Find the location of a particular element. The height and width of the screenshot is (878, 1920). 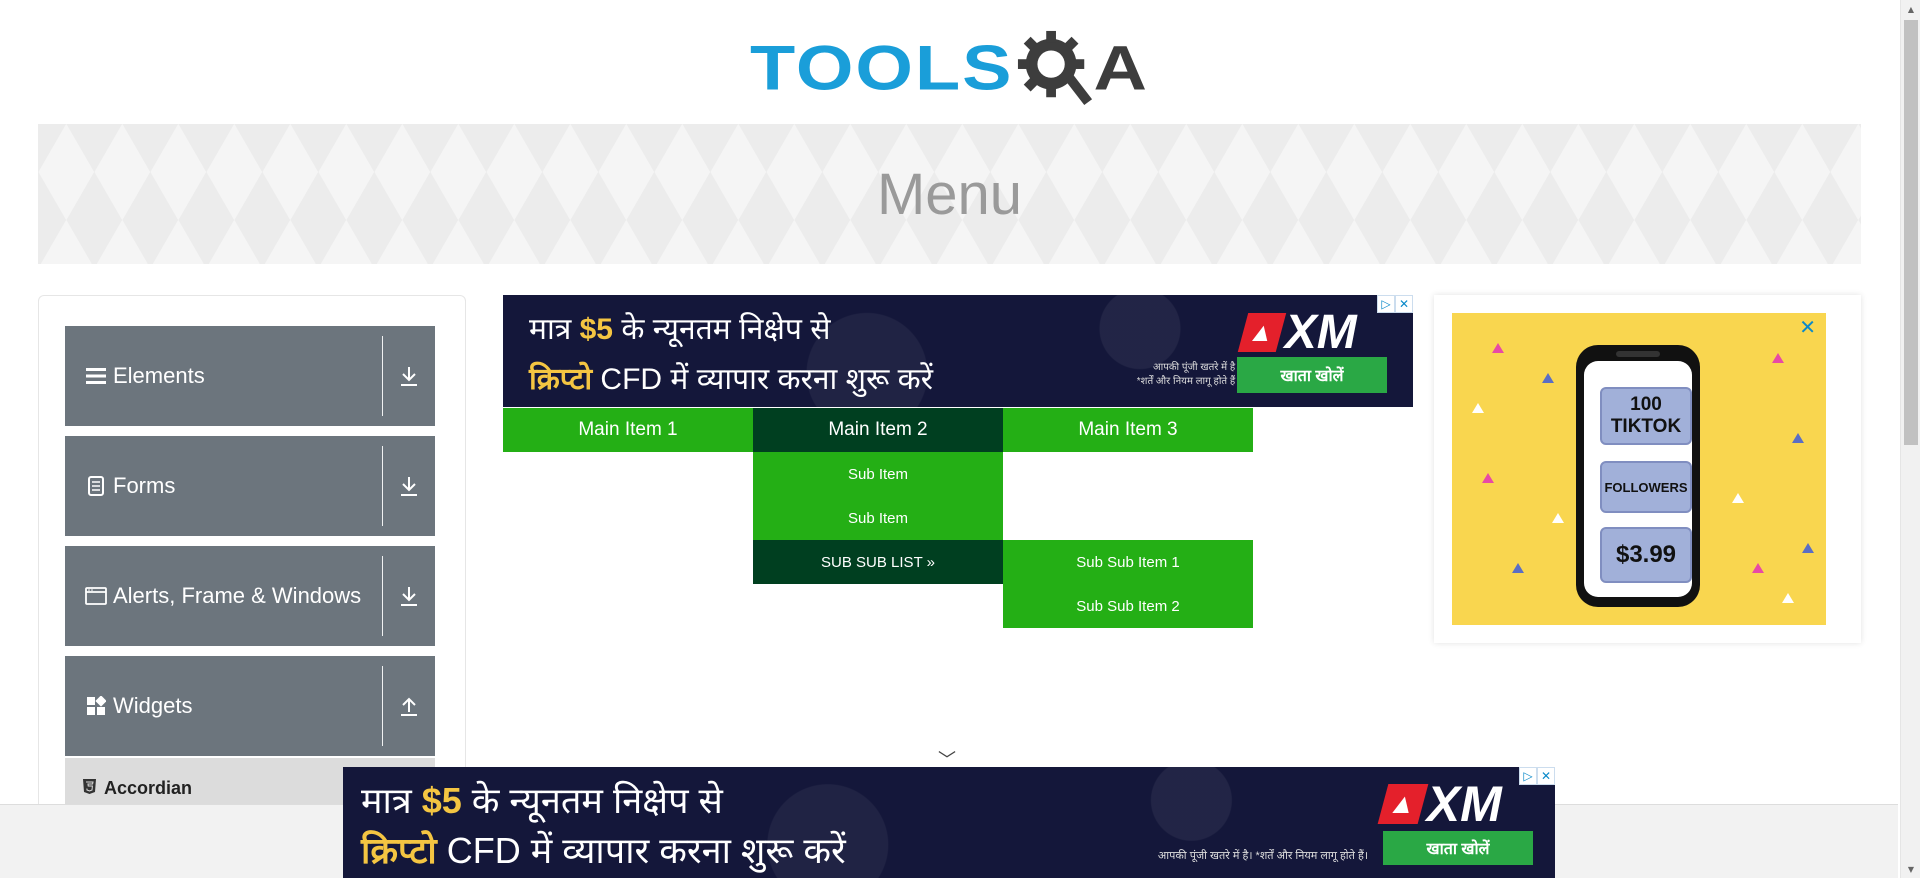

scroll-up-arrow-icon: ▲ is located at coordinates (1910, 9).